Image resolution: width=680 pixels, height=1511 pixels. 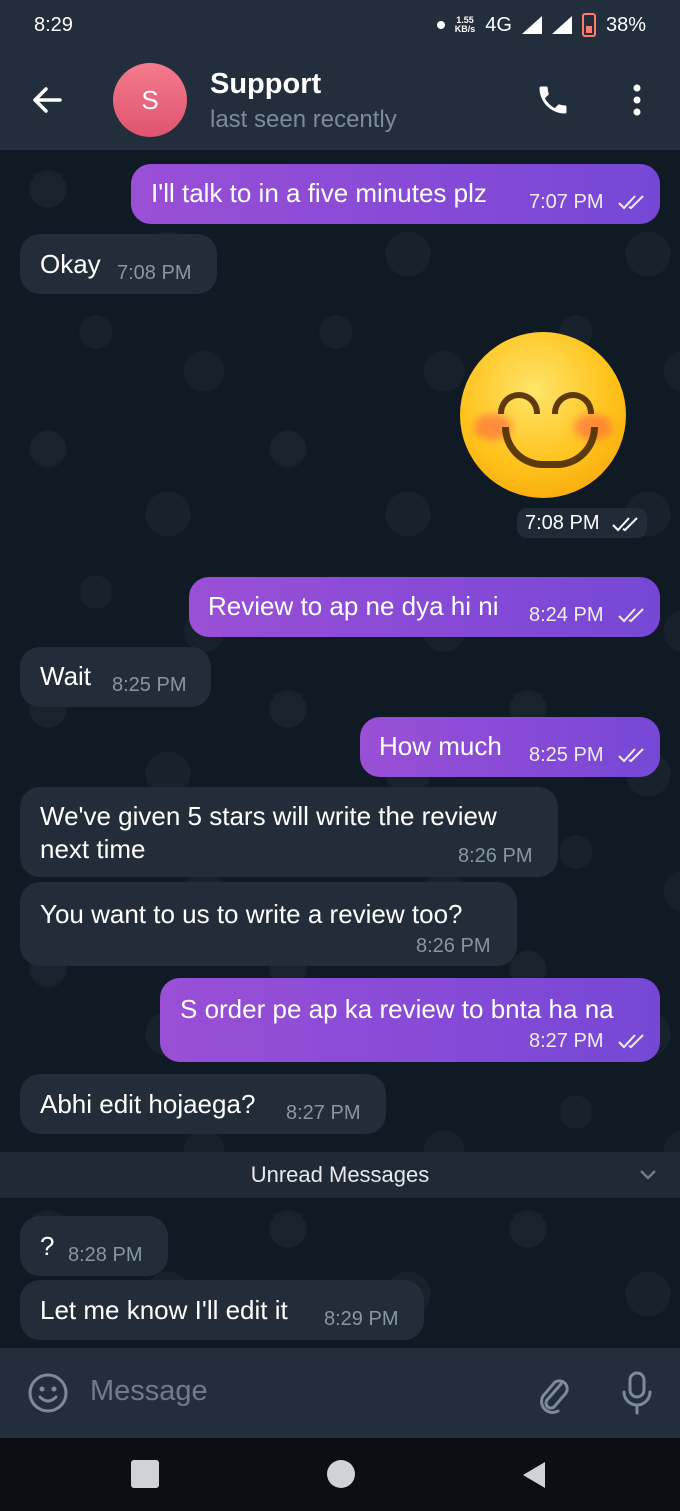 I want to click on status-icons: 1.55 KB/s 4G 38%, so click(x=541, y=25).